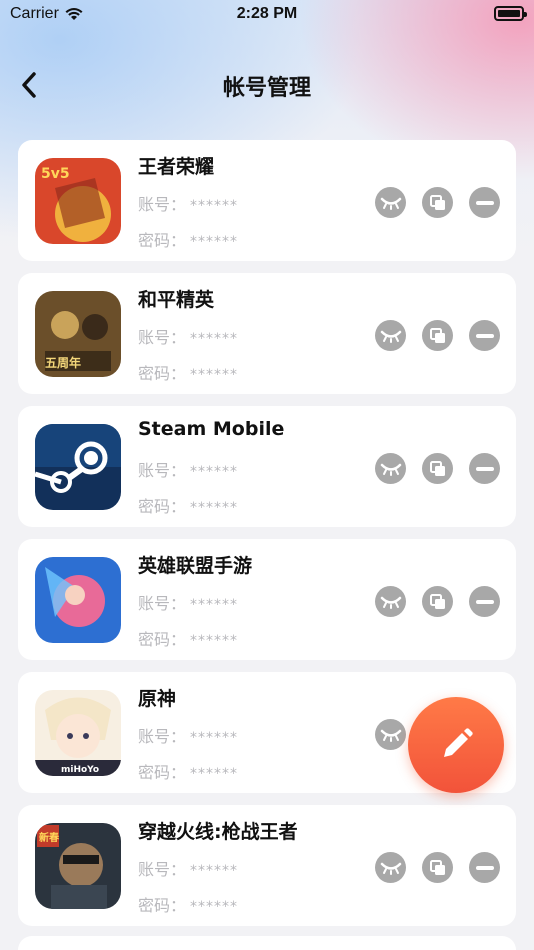 The image size is (534, 950). What do you see at coordinates (458, 742) in the screenshot?
I see `pencil-icon` at bounding box center [458, 742].